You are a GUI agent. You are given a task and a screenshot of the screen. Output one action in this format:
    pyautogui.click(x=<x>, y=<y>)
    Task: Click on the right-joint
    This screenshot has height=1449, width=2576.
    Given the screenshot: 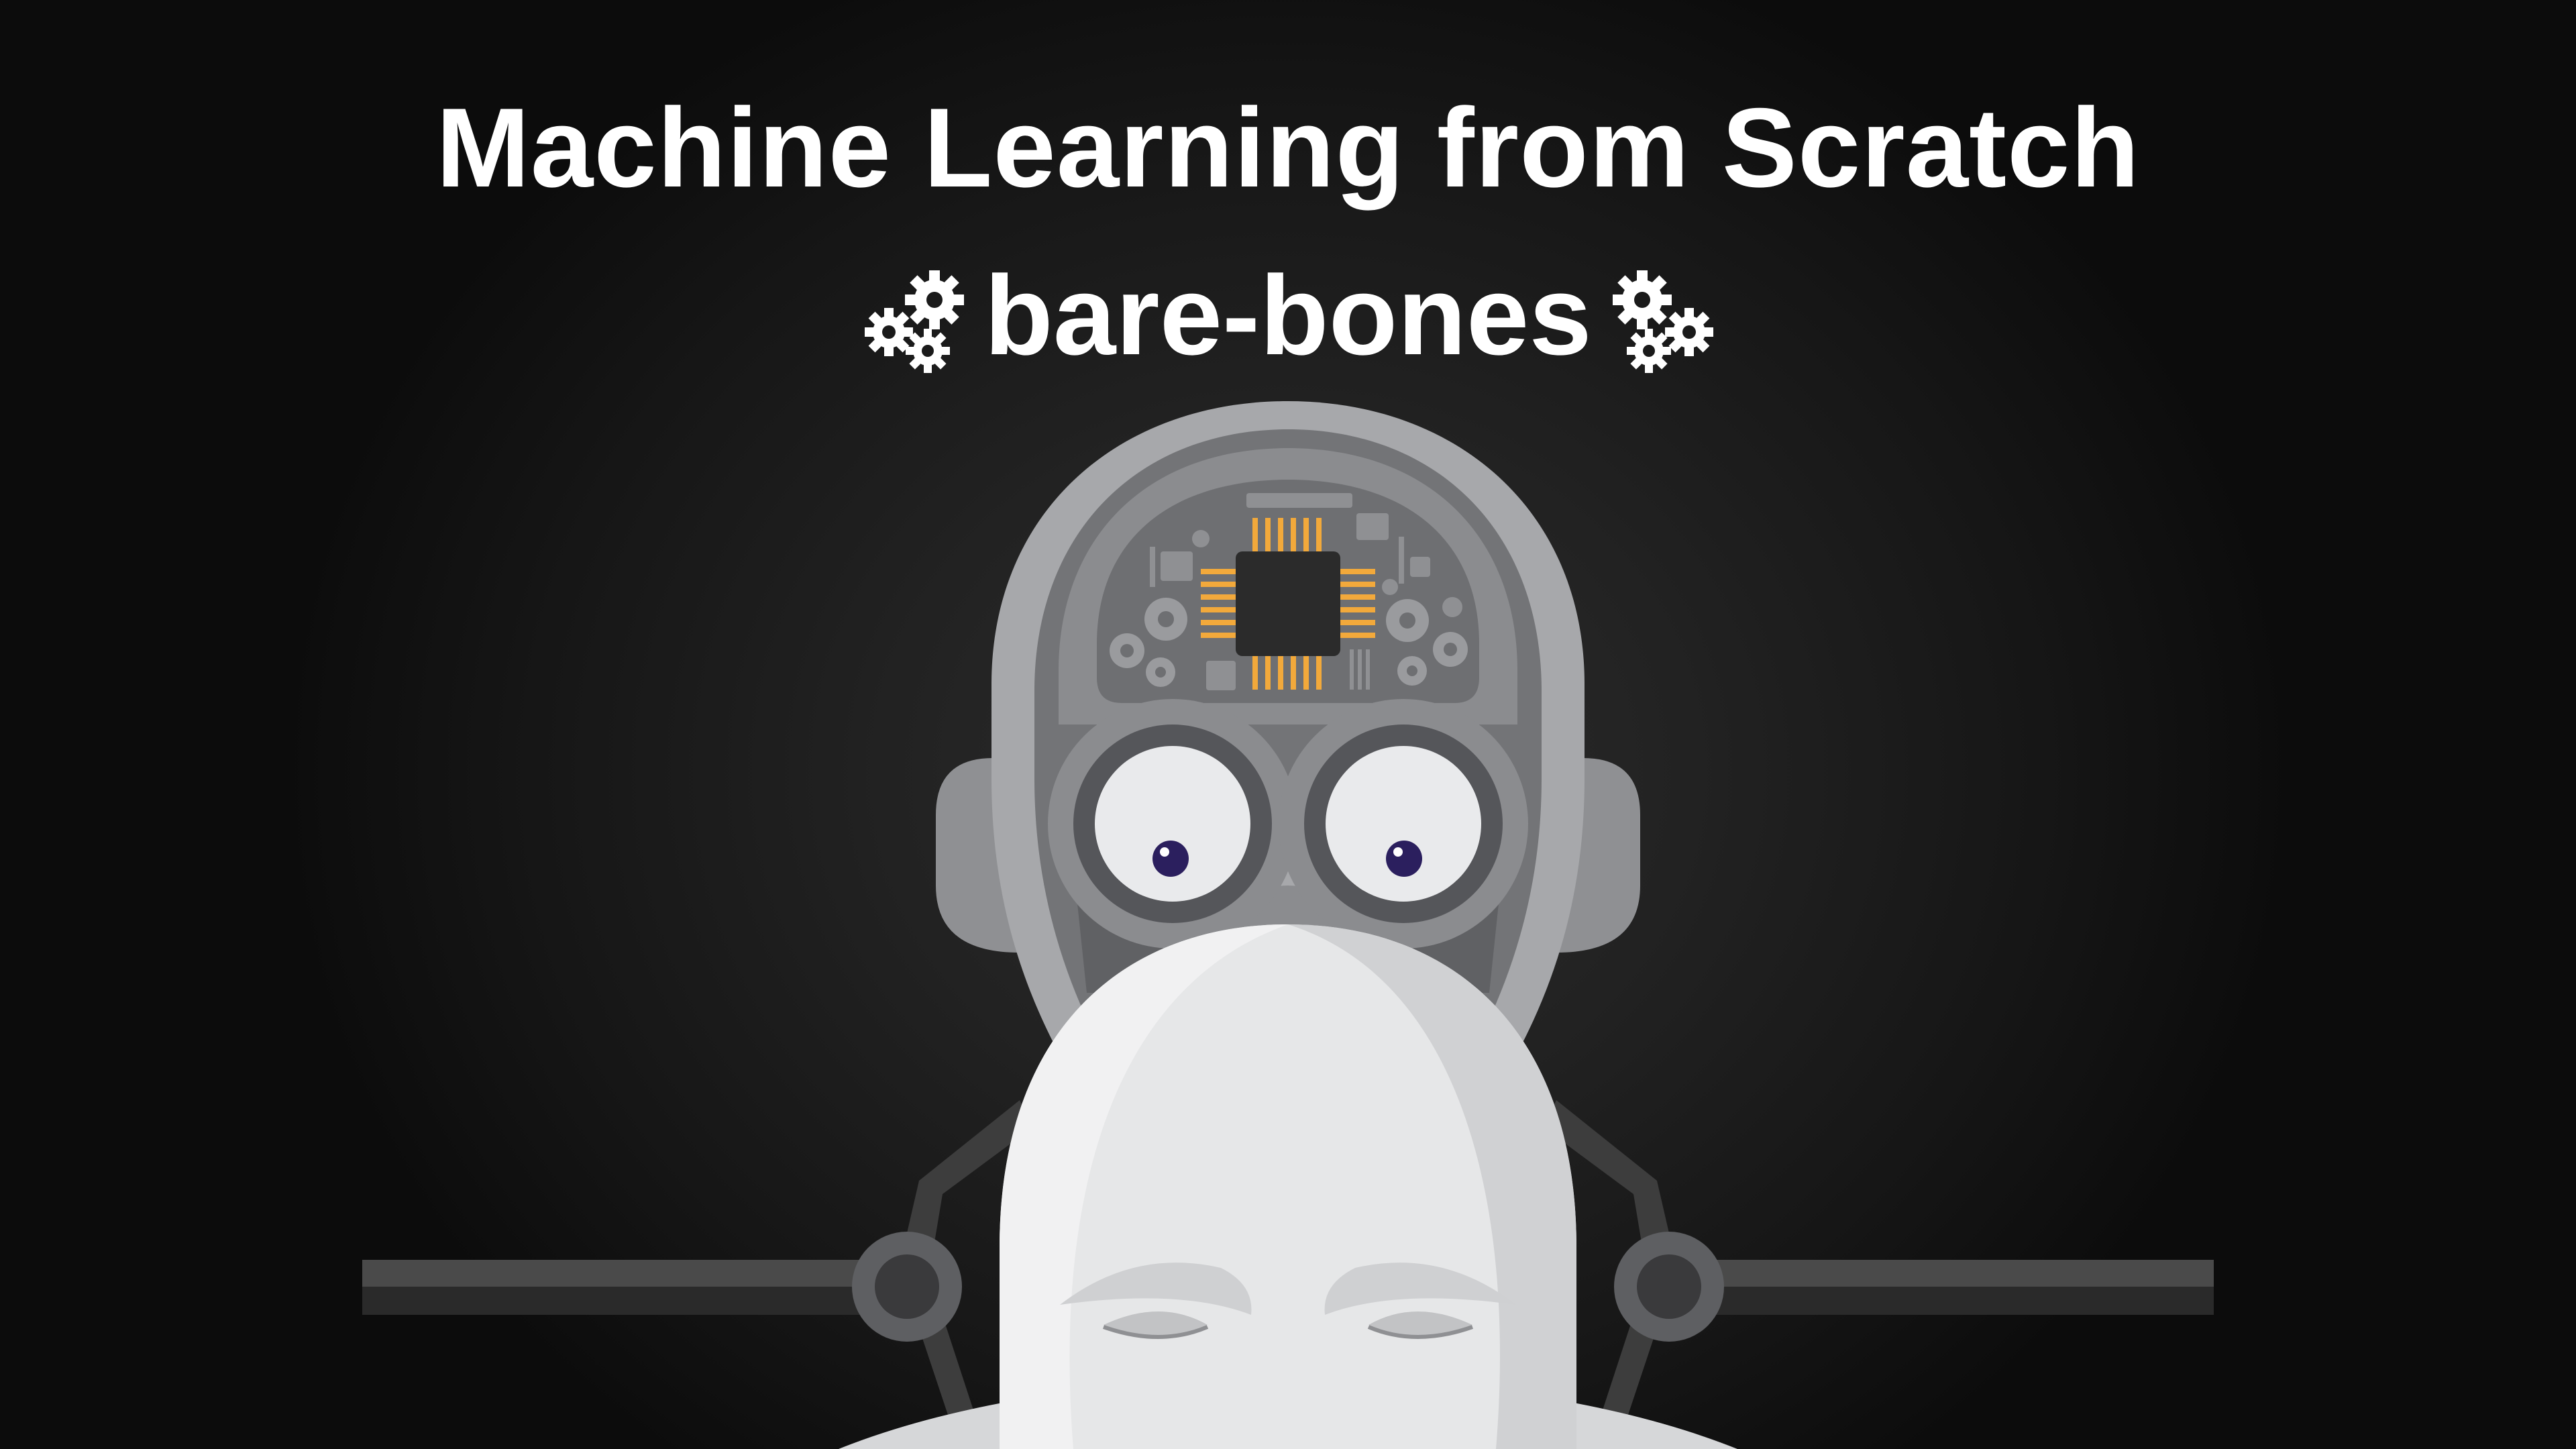 What is the action you would take?
    pyautogui.click(x=1669, y=1287)
    